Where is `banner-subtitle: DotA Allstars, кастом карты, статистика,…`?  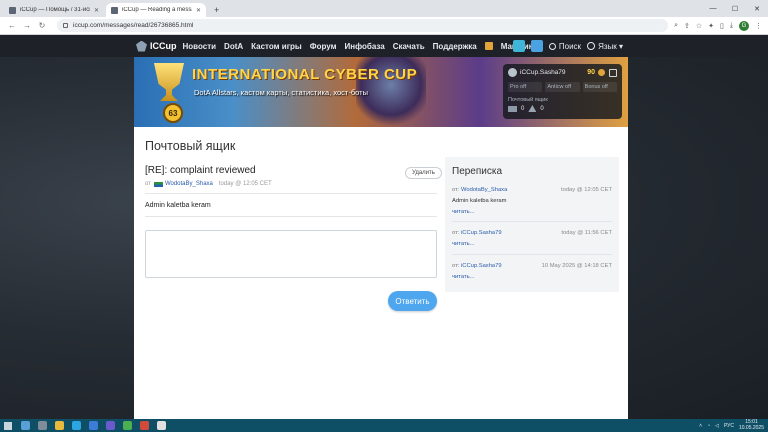 banner-subtitle: DotA Allstars, кастом карты, статистика,… is located at coordinates (281, 92).